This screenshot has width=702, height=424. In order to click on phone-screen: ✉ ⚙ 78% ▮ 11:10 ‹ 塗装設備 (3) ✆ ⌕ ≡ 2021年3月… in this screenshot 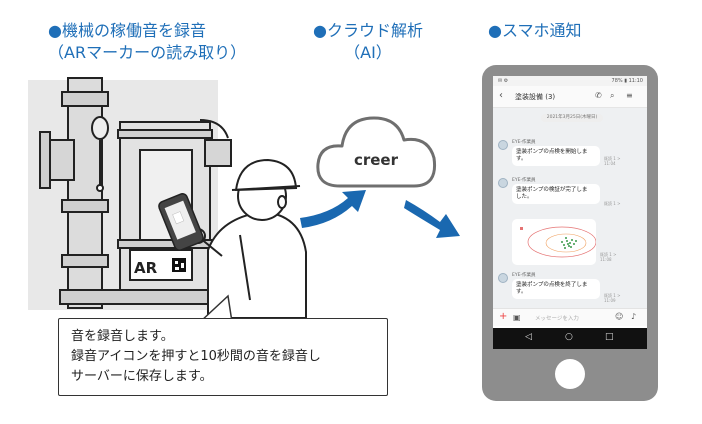, I will do `click(570, 212)`.